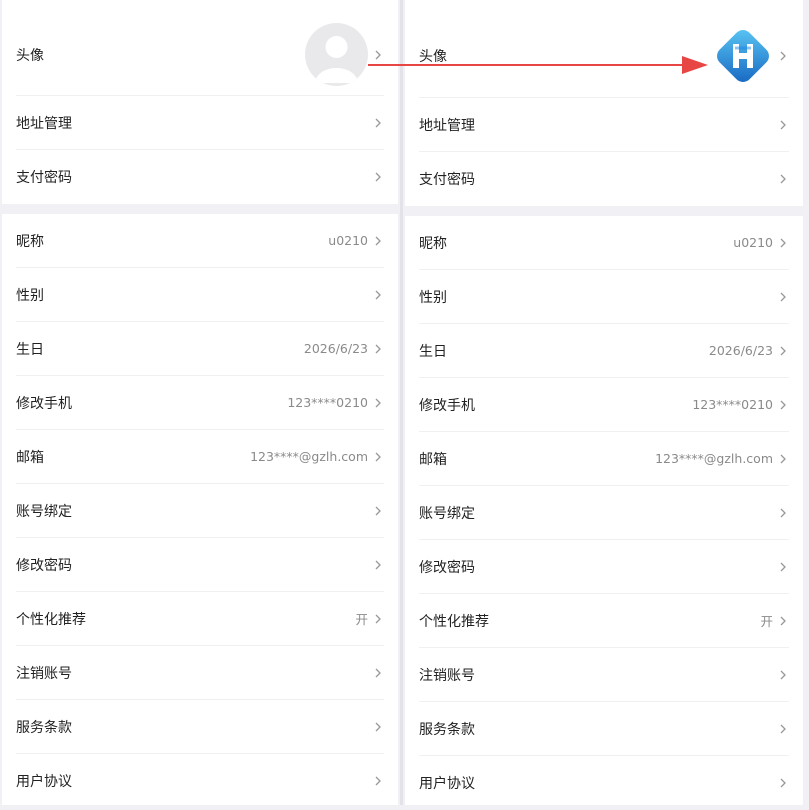 The width and height of the screenshot is (809, 810). What do you see at coordinates (743, 56) in the screenshot?
I see `app-logo-icon` at bounding box center [743, 56].